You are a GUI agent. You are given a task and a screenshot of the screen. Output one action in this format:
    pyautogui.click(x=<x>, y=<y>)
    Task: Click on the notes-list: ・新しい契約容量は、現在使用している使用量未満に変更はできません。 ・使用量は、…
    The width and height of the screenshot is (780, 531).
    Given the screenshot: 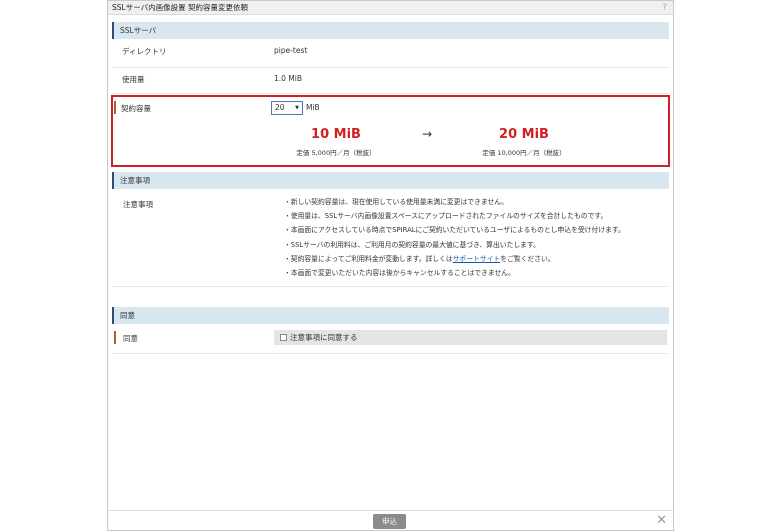 What is the action you would take?
    pyautogui.click(x=454, y=237)
    